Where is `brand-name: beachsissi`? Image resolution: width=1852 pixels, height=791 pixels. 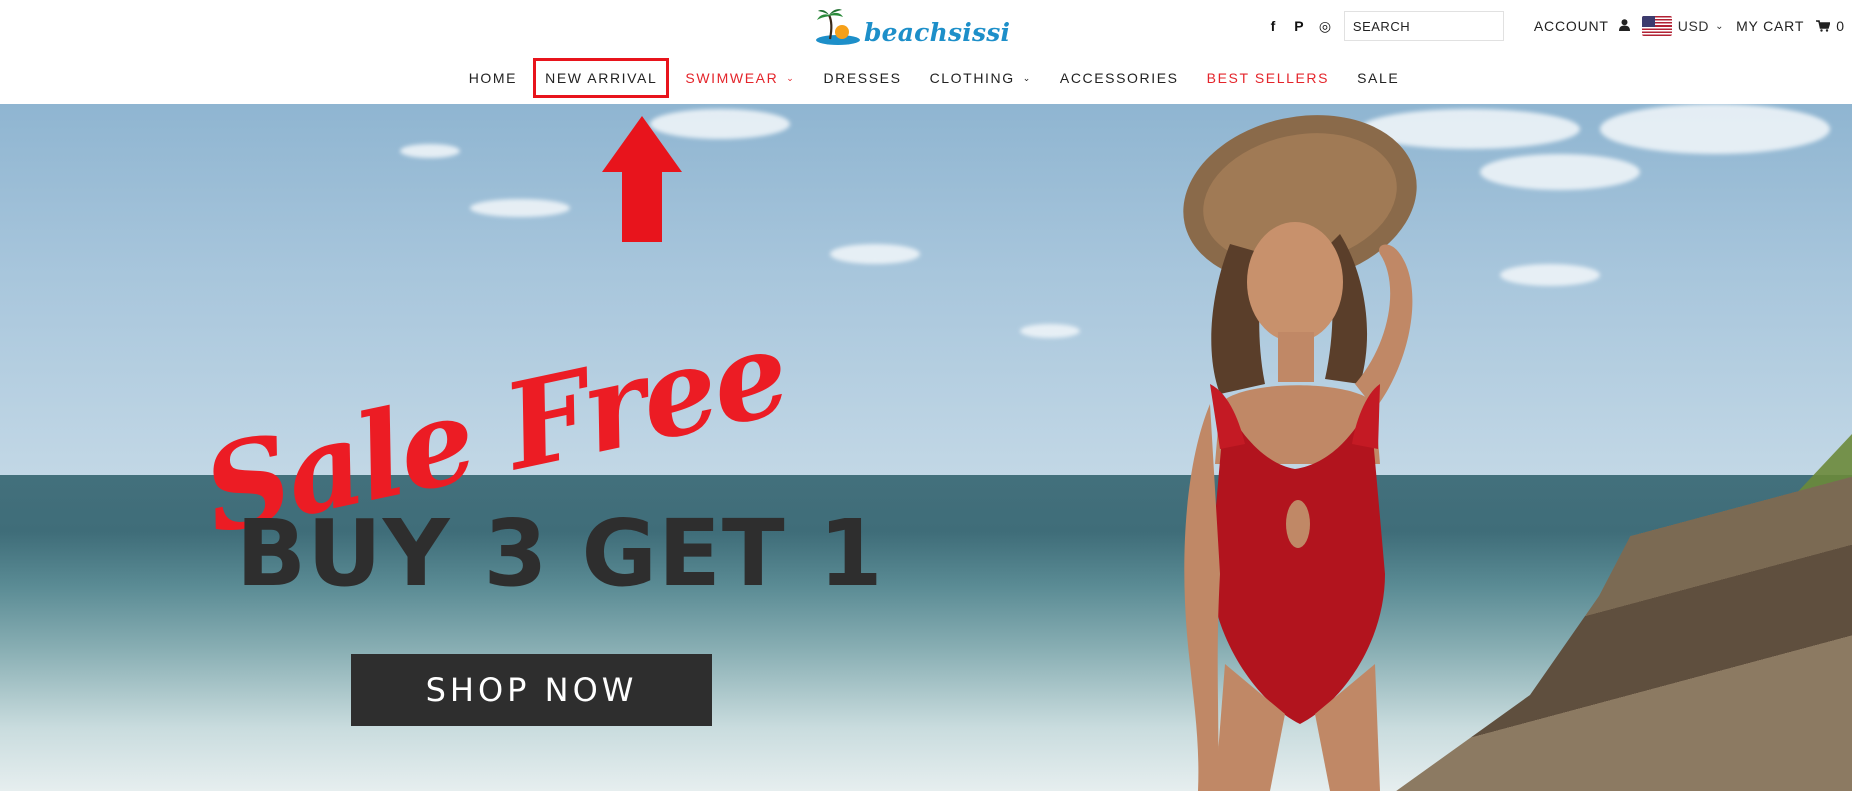 brand-name: beachsissi is located at coordinates (937, 32).